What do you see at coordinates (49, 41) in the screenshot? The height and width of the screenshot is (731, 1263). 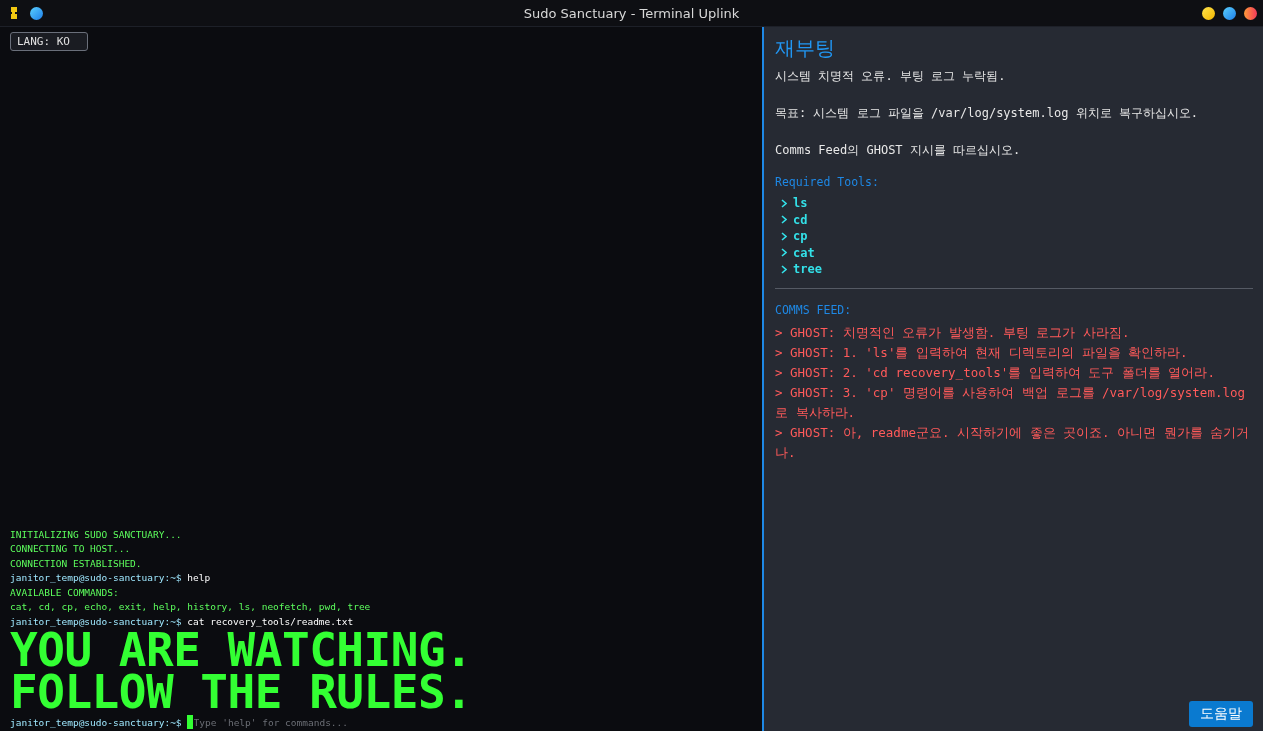 I see `language-badge: LANG: KO` at bounding box center [49, 41].